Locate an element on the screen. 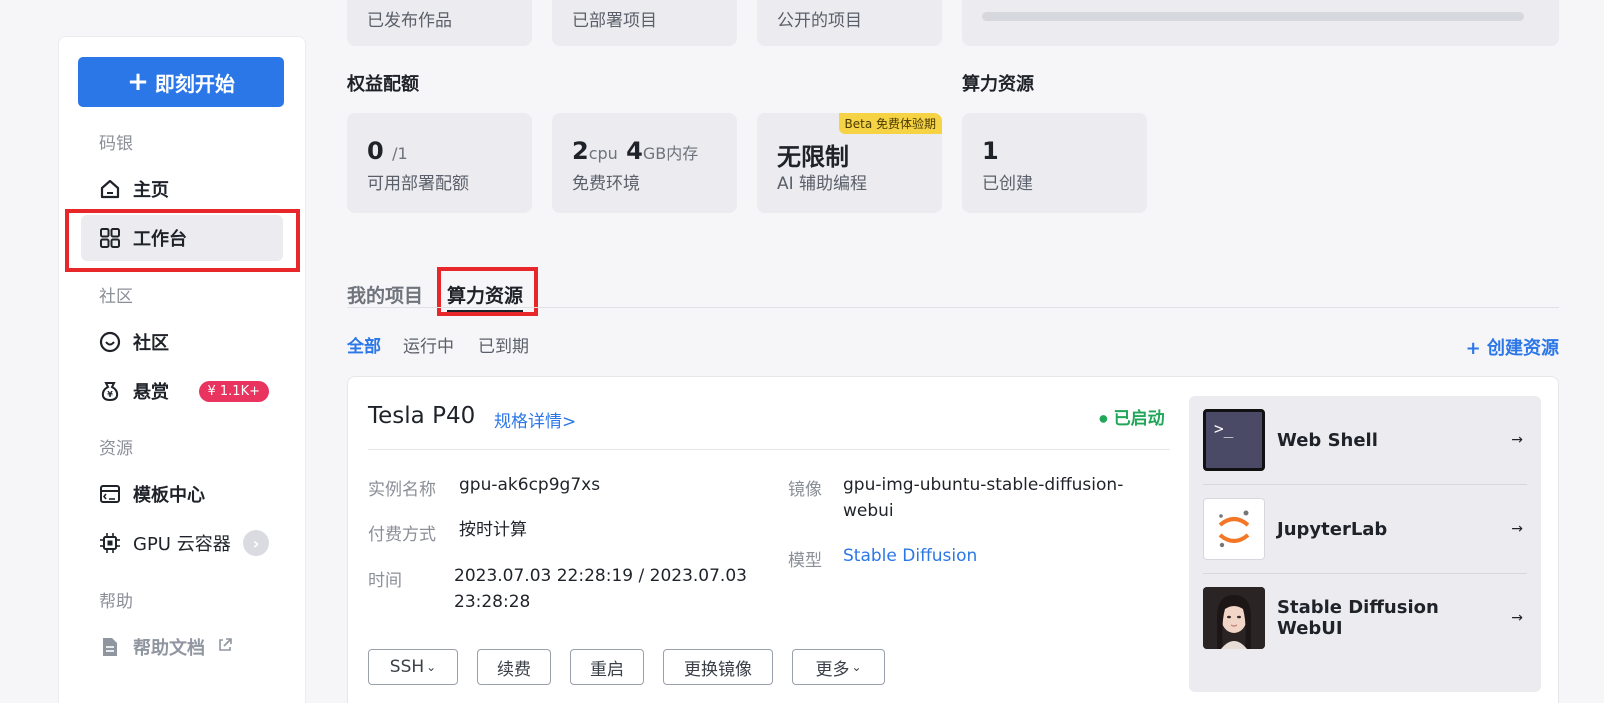 This screenshot has width=1604, height=703. quota-card-ai: Beta 免费体验期 无限制 AI 辅助编程 is located at coordinates (849, 163).